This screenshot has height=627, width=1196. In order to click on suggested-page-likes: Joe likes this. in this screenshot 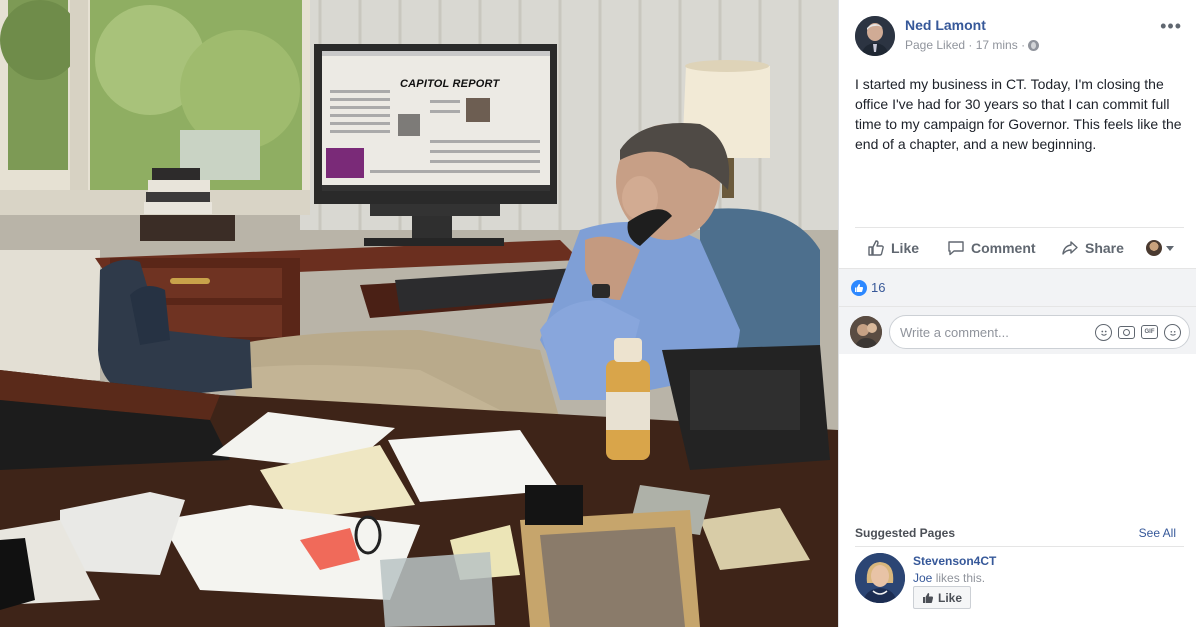, I will do `click(949, 578)`.